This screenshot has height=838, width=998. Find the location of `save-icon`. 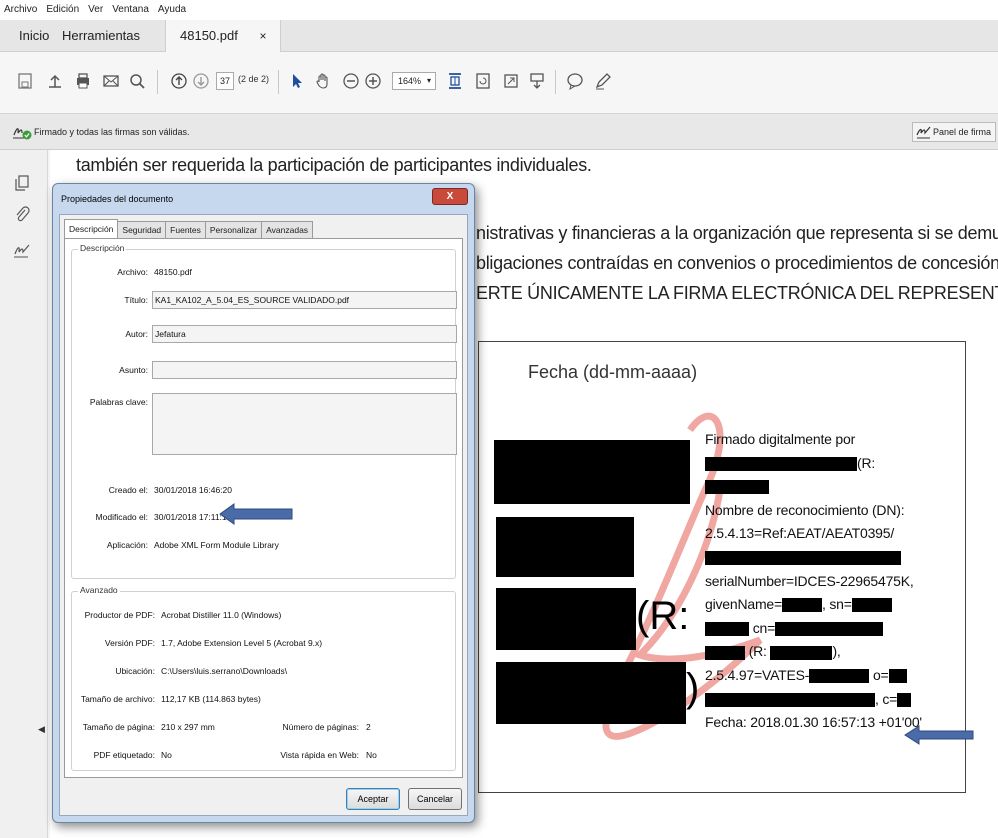

save-icon is located at coordinates (25, 81).